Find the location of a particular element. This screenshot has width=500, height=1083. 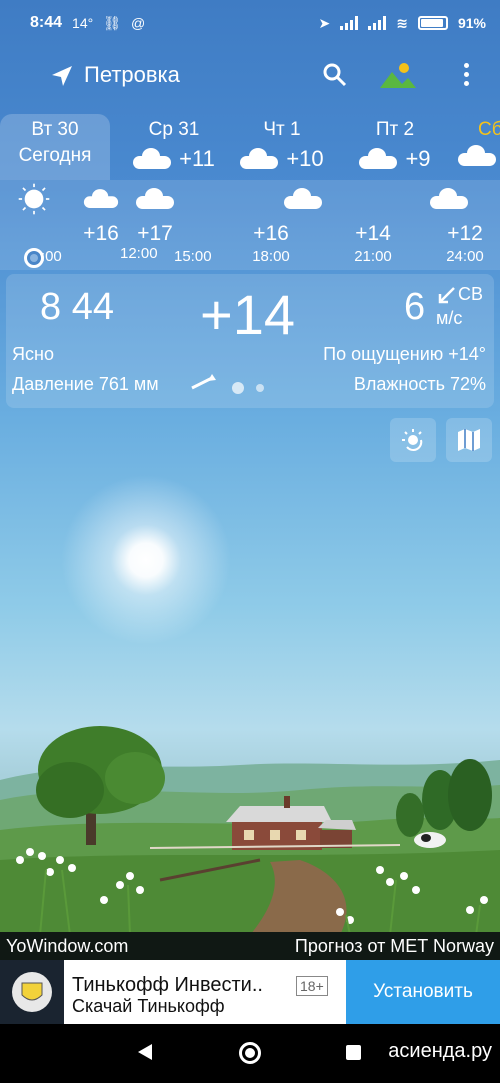

hour-item is located at coordinates (303, 199).